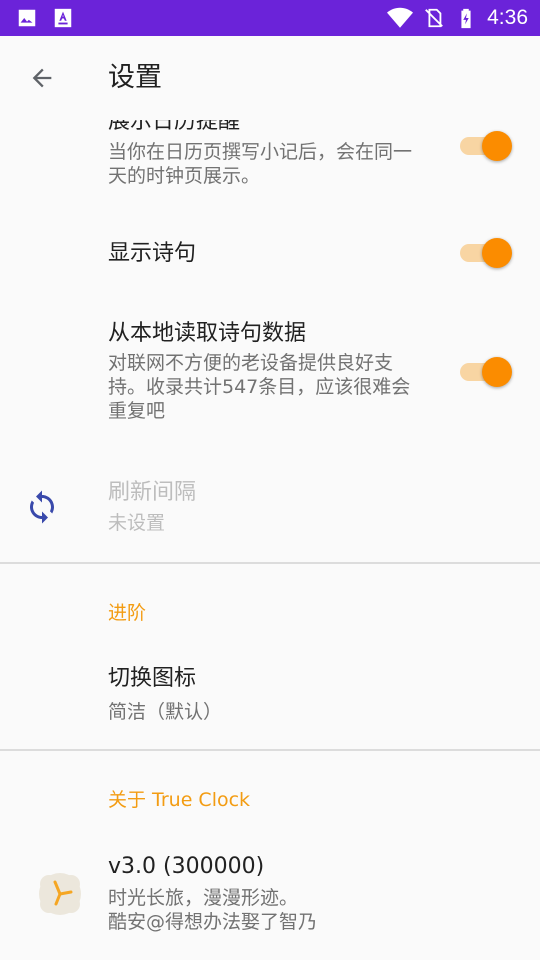 This screenshot has height=960, width=540. What do you see at coordinates (203, 898) in the screenshot?
I see `pref-summary-line1: 时光长旅，漫漫形迹。` at bounding box center [203, 898].